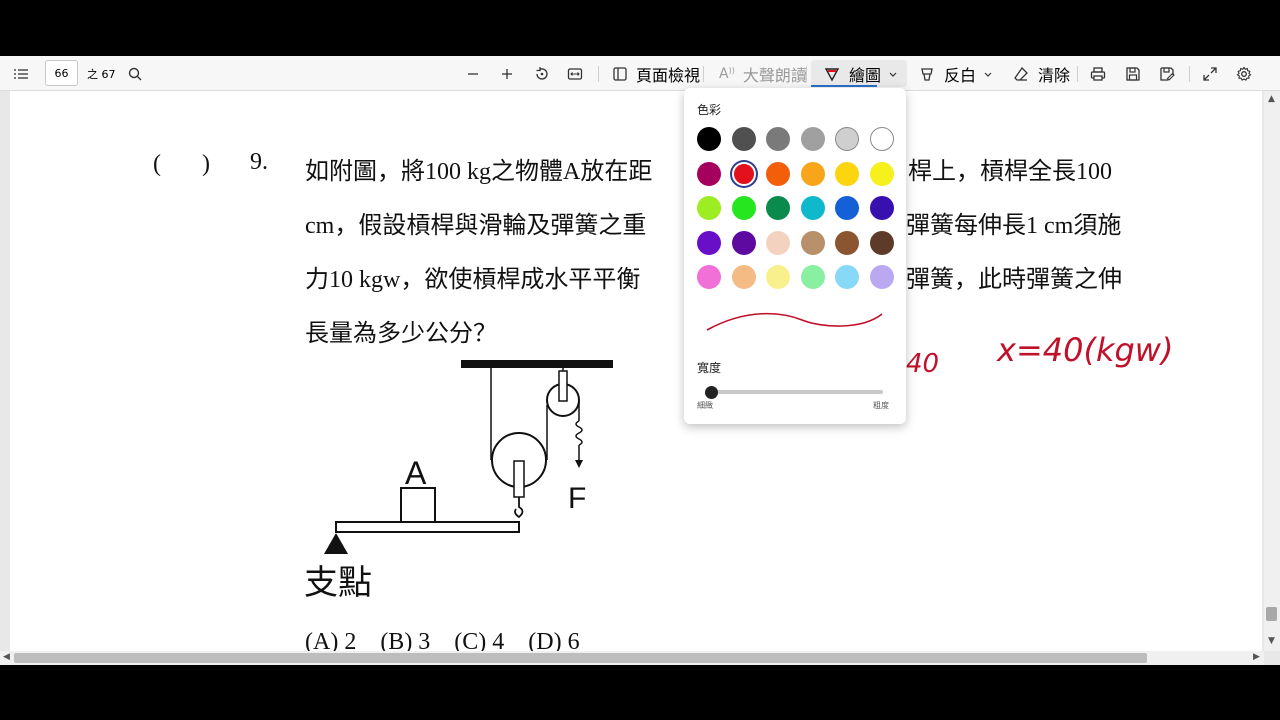  I want to click on width-slider-thumb, so click(711, 392).